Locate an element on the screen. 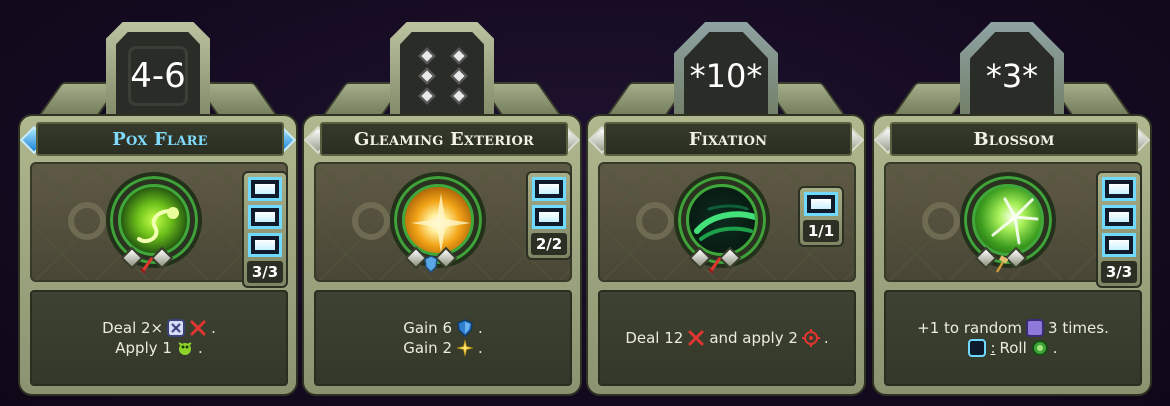  description-line: Deal 2× . is located at coordinates (159, 328).